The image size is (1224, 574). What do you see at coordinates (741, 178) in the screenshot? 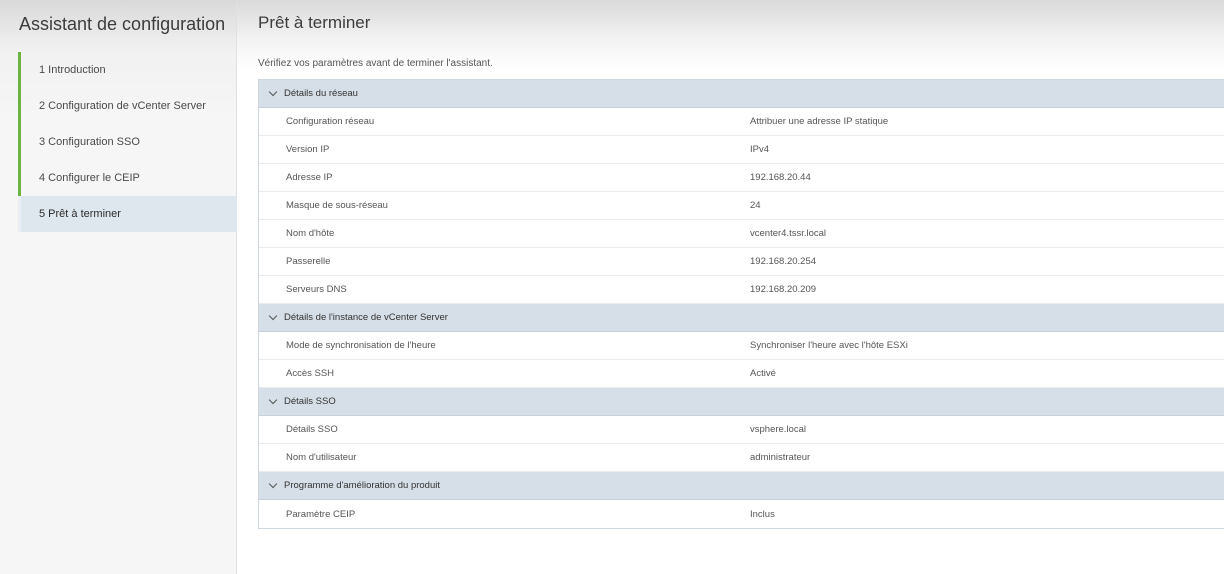
I see `table-row: Adresse IP 192.168.20.44` at bounding box center [741, 178].